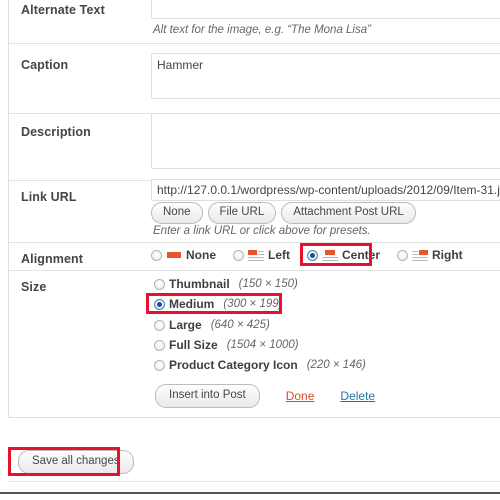  What do you see at coordinates (185, 325) in the screenshot?
I see `size-option-large-label: Large` at bounding box center [185, 325].